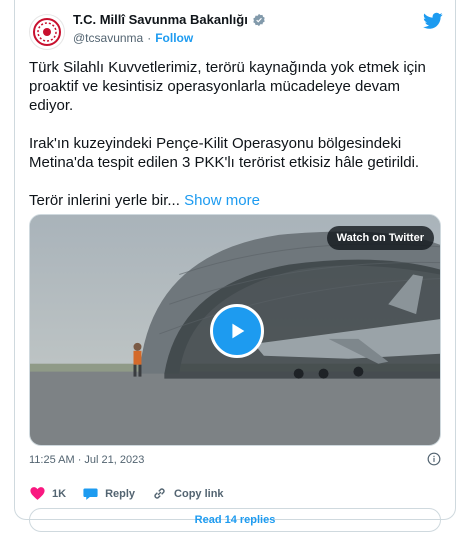  Describe the element at coordinates (159, 493) in the screenshot. I see `link-icon` at that location.